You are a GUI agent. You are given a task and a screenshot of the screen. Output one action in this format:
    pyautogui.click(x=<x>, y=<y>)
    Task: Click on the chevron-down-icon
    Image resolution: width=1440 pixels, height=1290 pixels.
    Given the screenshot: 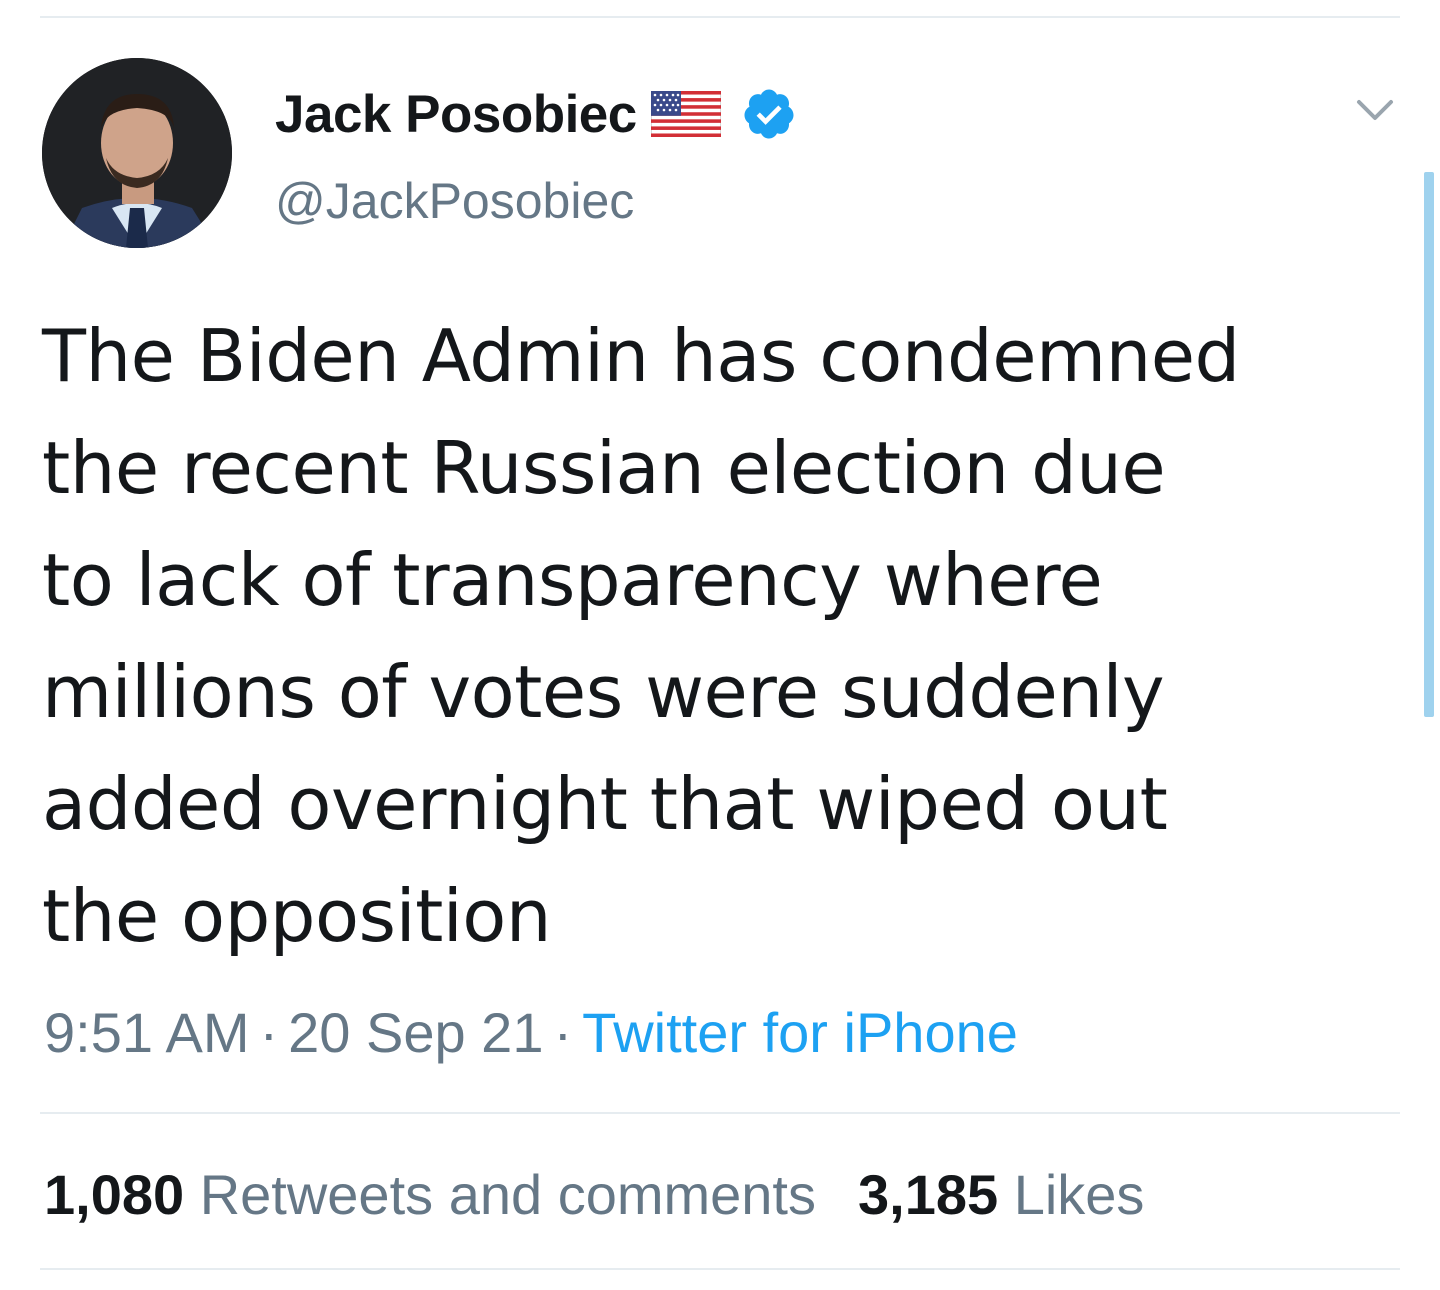 What is the action you would take?
    pyautogui.click(x=1375, y=110)
    